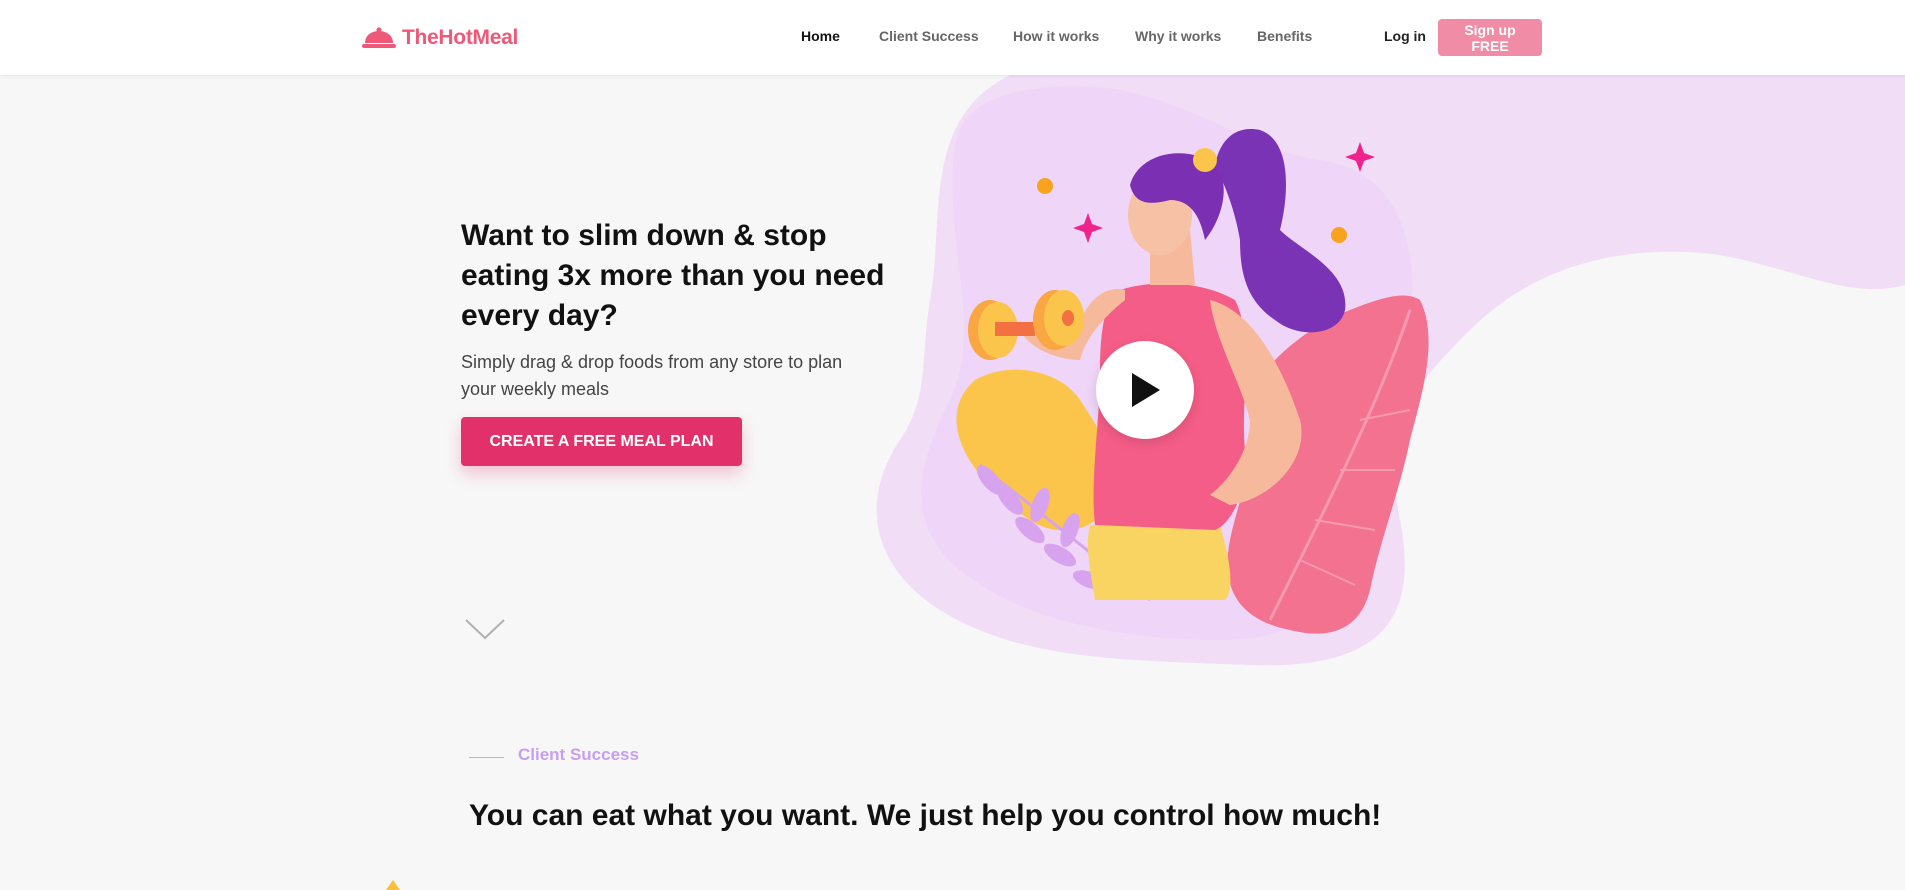  What do you see at coordinates (601, 441) in the screenshot?
I see `create-meal-plan-button: CREATE A FREE MEAL PLAN` at bounding box center [601, 441].